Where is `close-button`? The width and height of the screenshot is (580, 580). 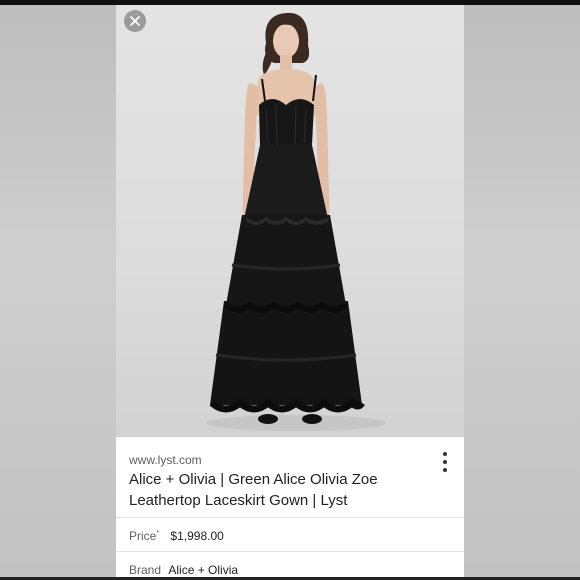 close-button is located at coordinates (135, 21).